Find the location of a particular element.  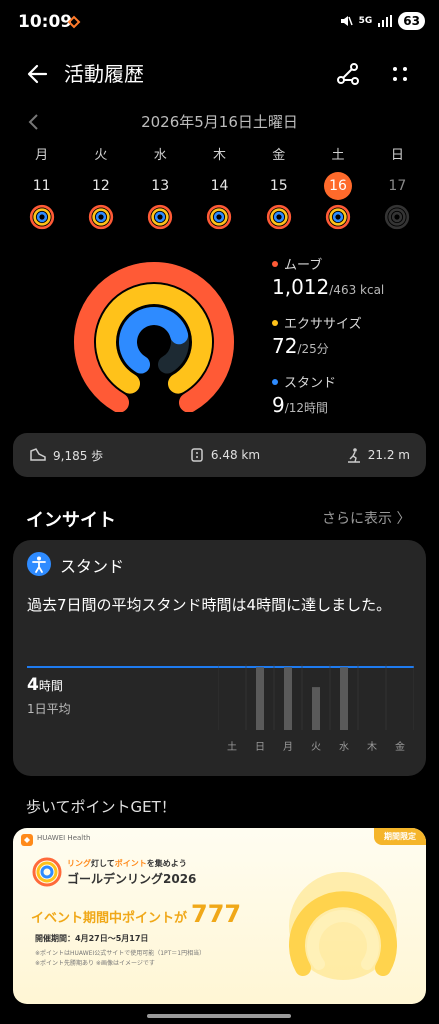

stats-bar: 9,185 歩 6.48 km 21.2 m is located at coordinates (219, 455).